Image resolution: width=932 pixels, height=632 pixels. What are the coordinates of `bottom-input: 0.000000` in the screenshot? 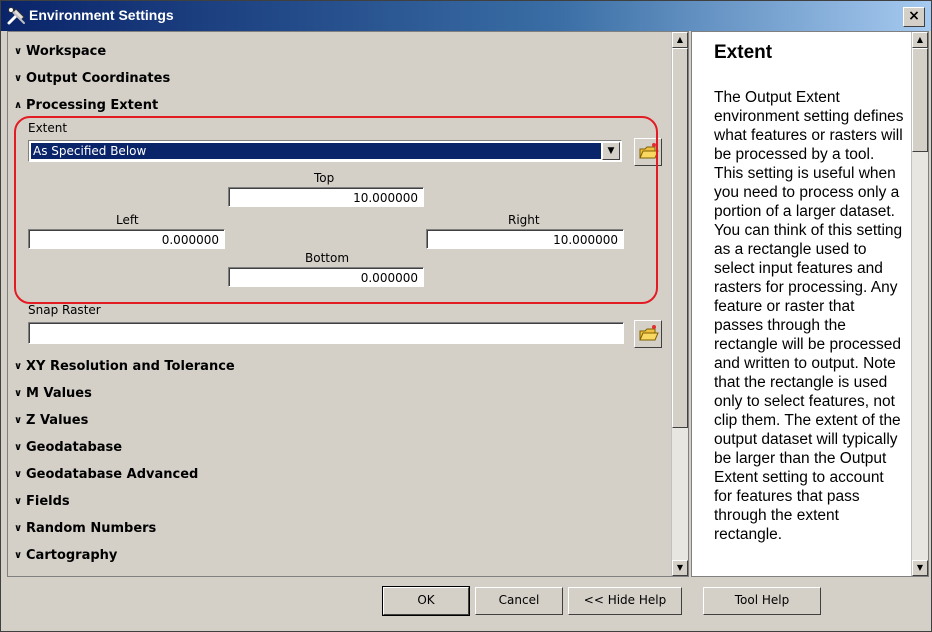 It's located at (326, 277).